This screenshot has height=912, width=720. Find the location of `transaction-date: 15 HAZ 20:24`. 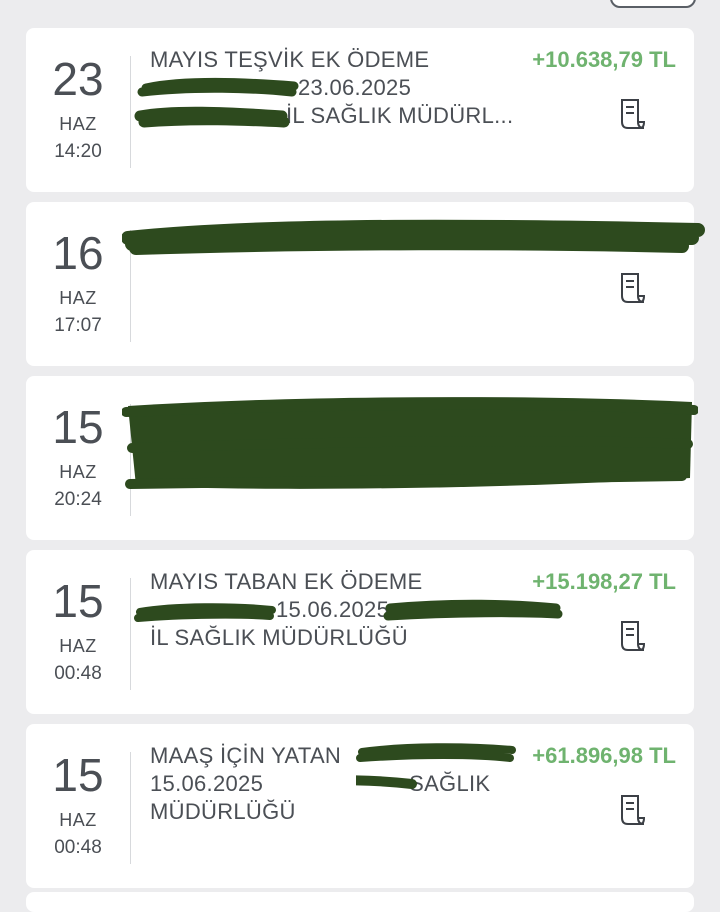

transaction-date: 15 HAZ 20:24 is located at coordinates (78, 458).